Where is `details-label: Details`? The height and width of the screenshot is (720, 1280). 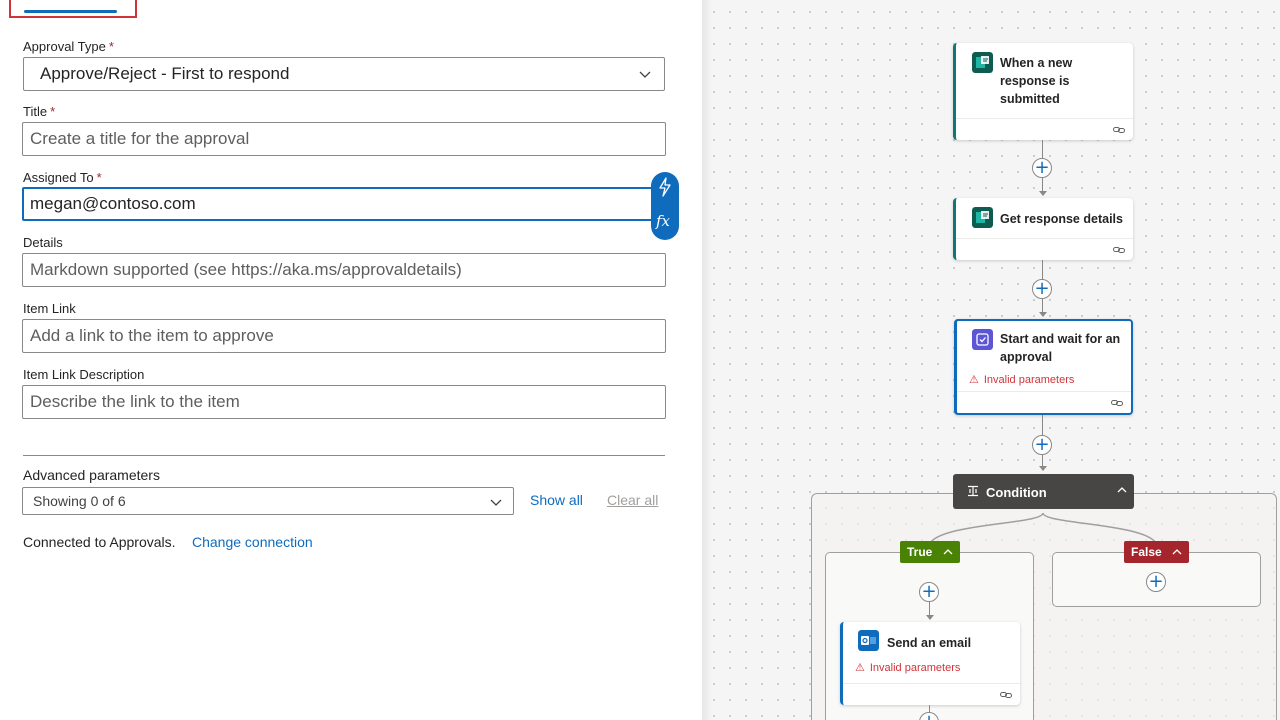 details-label: Details is located at coordinates (43, 242).